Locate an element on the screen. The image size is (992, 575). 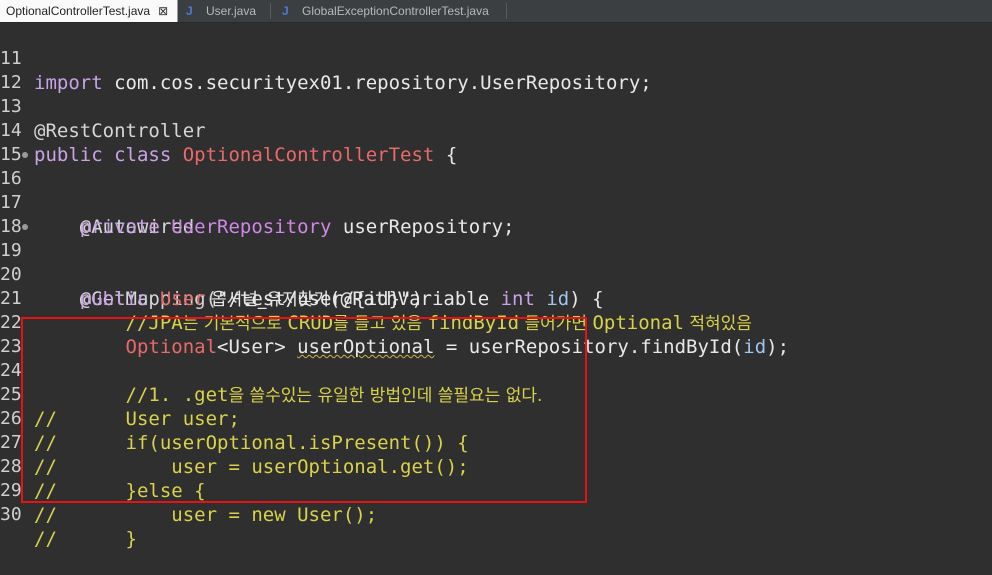
code-line: 15 is located at coordinates (23, 142).